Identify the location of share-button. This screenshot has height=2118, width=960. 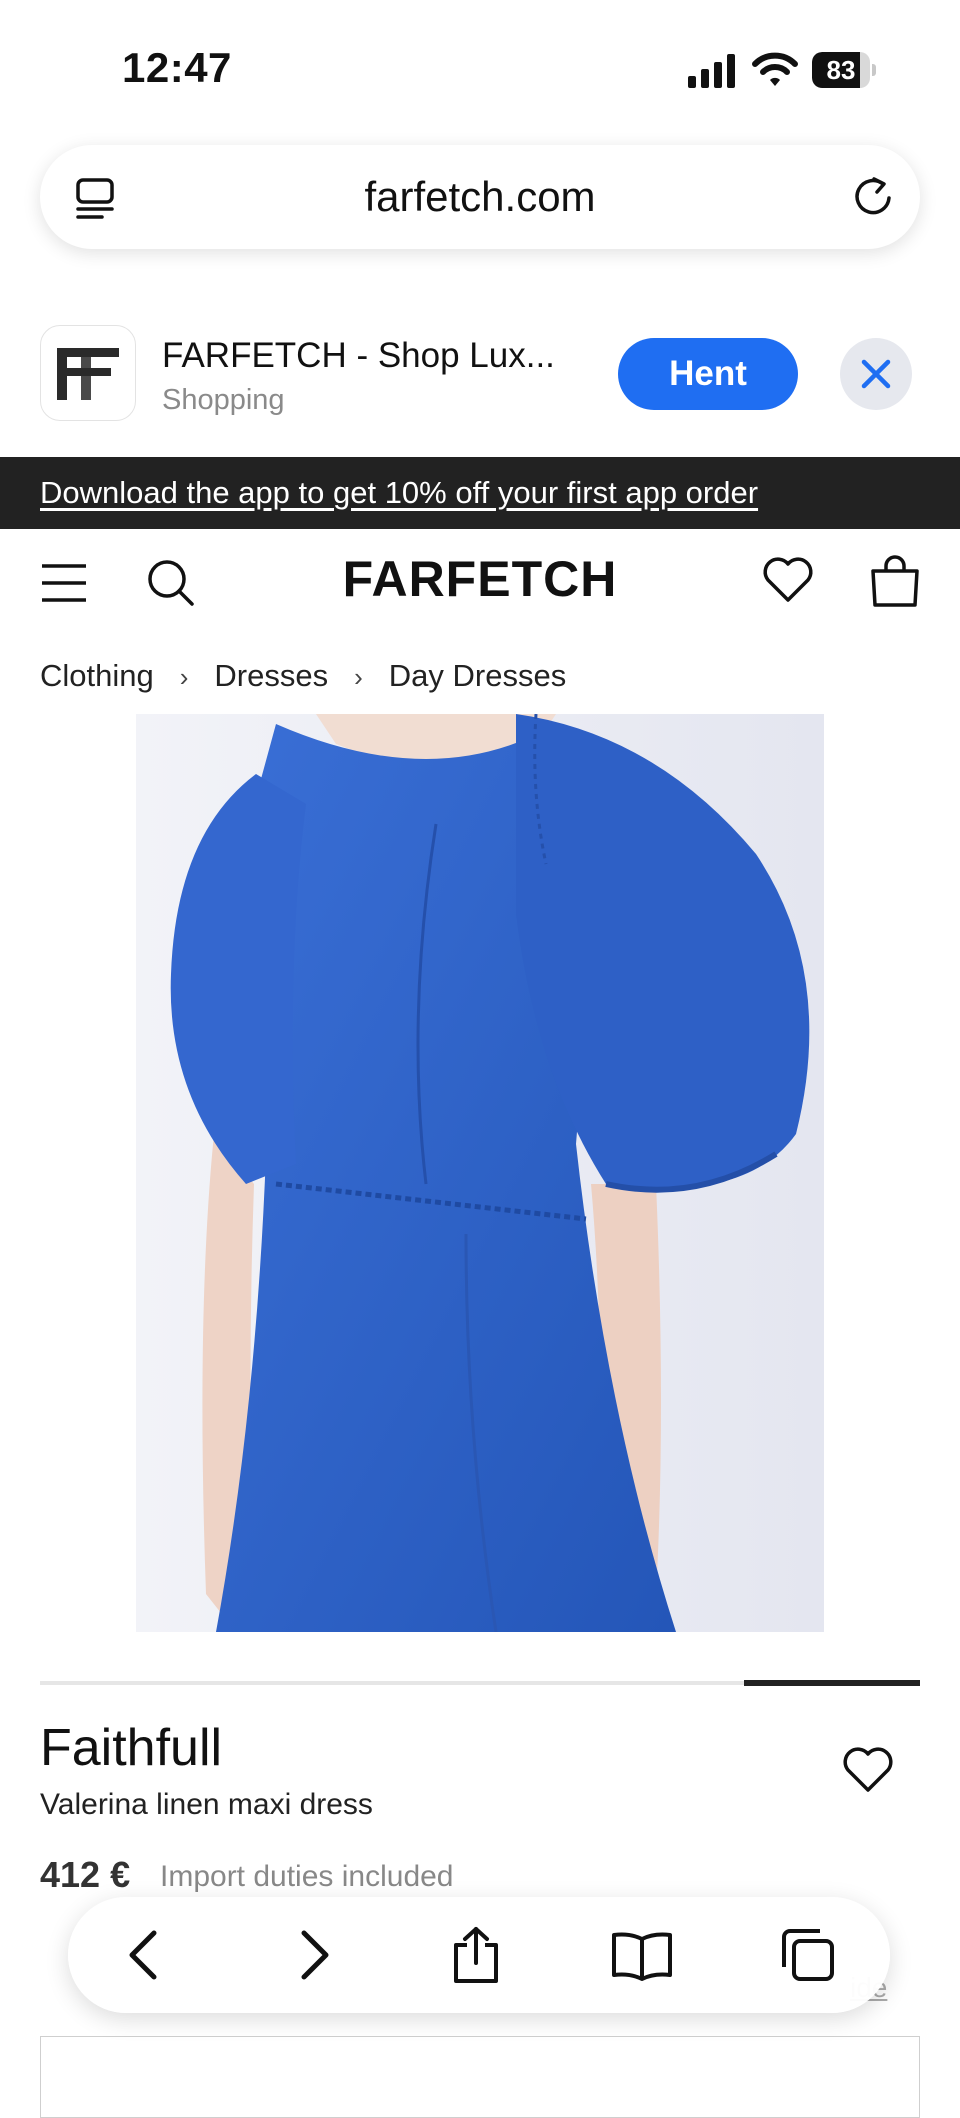
(476, 1955).